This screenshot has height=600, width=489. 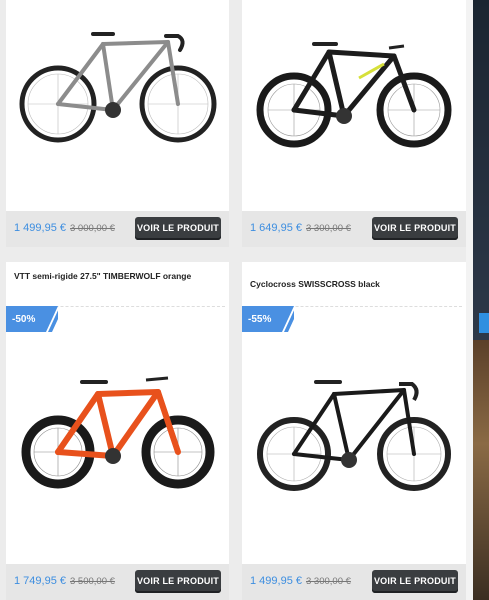 What do you see at coordinates (354, 229) in the screenshot?
I see `product-footer: 1 649,95 € 3 300,00 € VOIR LE PRODUIT` at bounding box center [354, 229].